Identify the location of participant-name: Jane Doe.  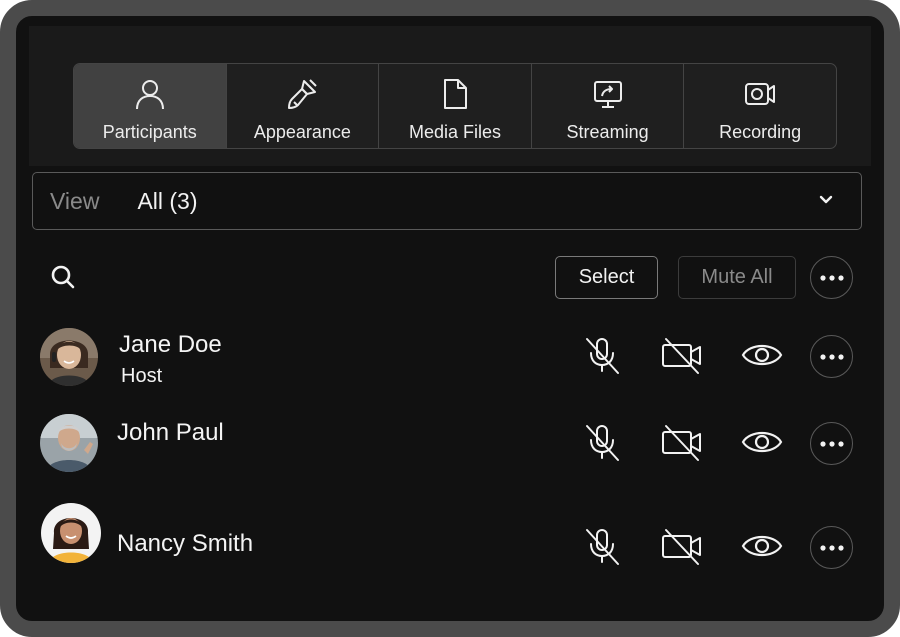
(170, 344).